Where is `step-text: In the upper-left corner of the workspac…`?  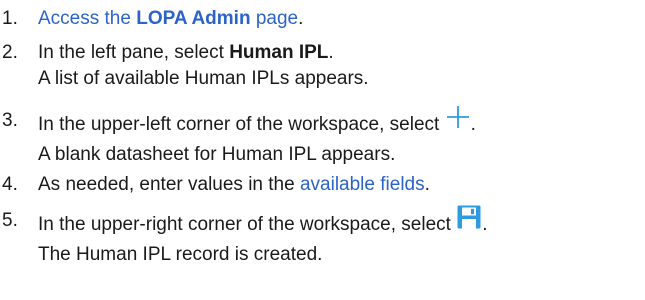 step-text: In the upper-left corner of the workspac… is located at coordinates (257, 137).